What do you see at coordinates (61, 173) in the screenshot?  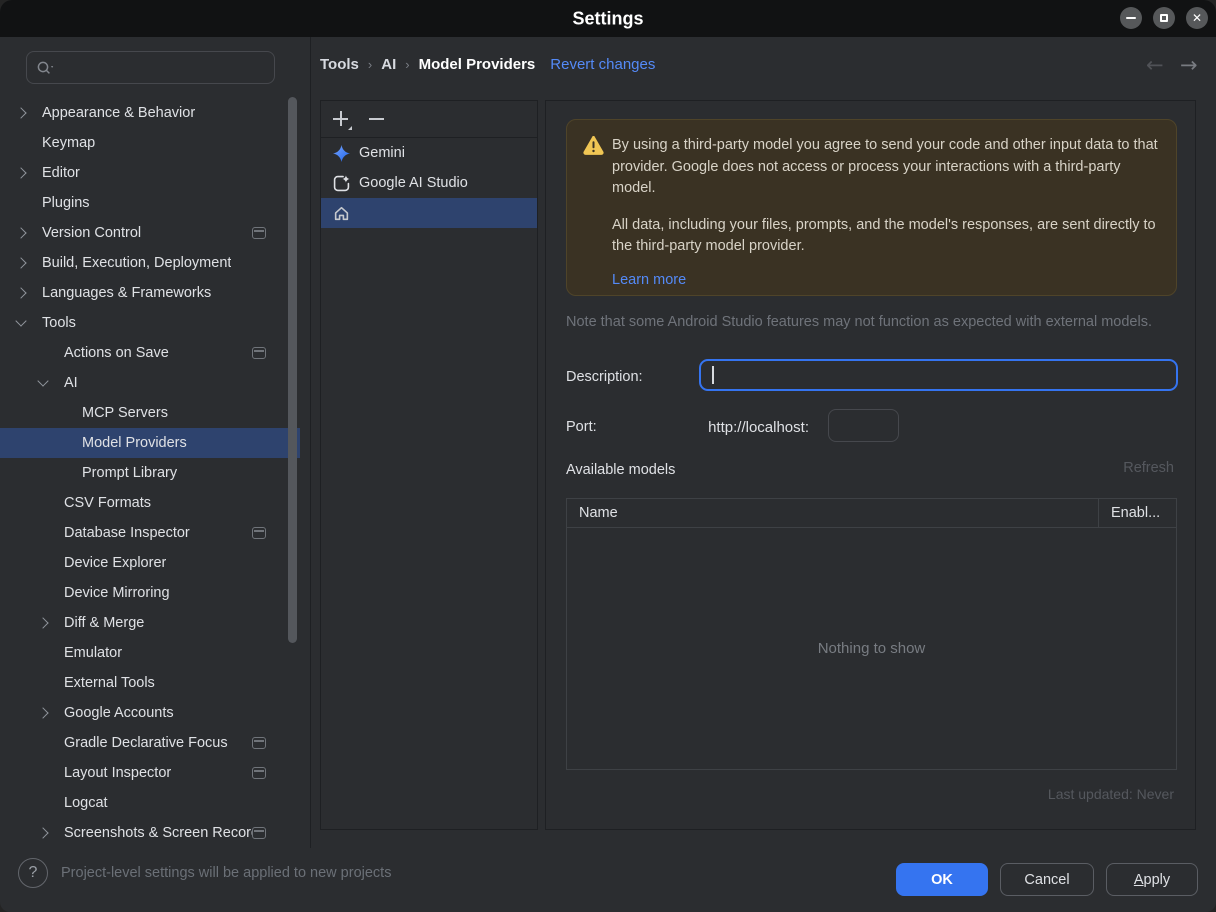 I see `sidebar-item-label: Editor` at bounding box center [61, 173].